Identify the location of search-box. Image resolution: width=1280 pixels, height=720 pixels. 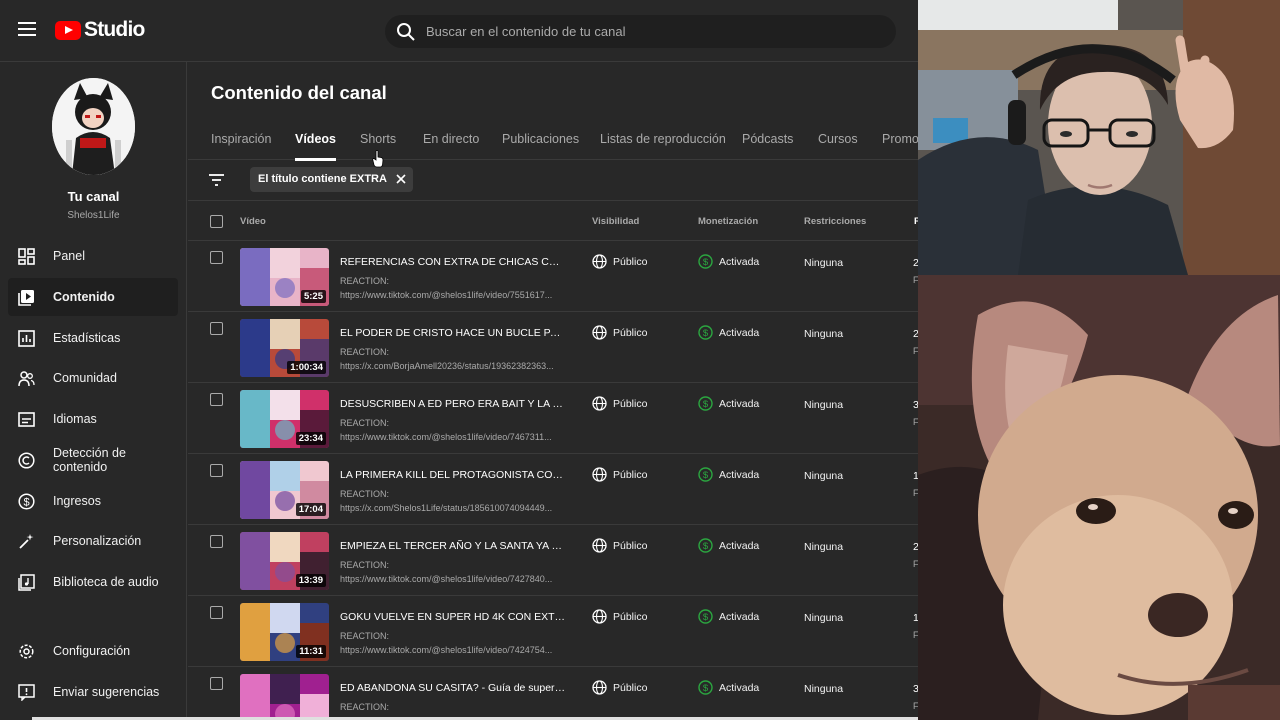
(640, 31).